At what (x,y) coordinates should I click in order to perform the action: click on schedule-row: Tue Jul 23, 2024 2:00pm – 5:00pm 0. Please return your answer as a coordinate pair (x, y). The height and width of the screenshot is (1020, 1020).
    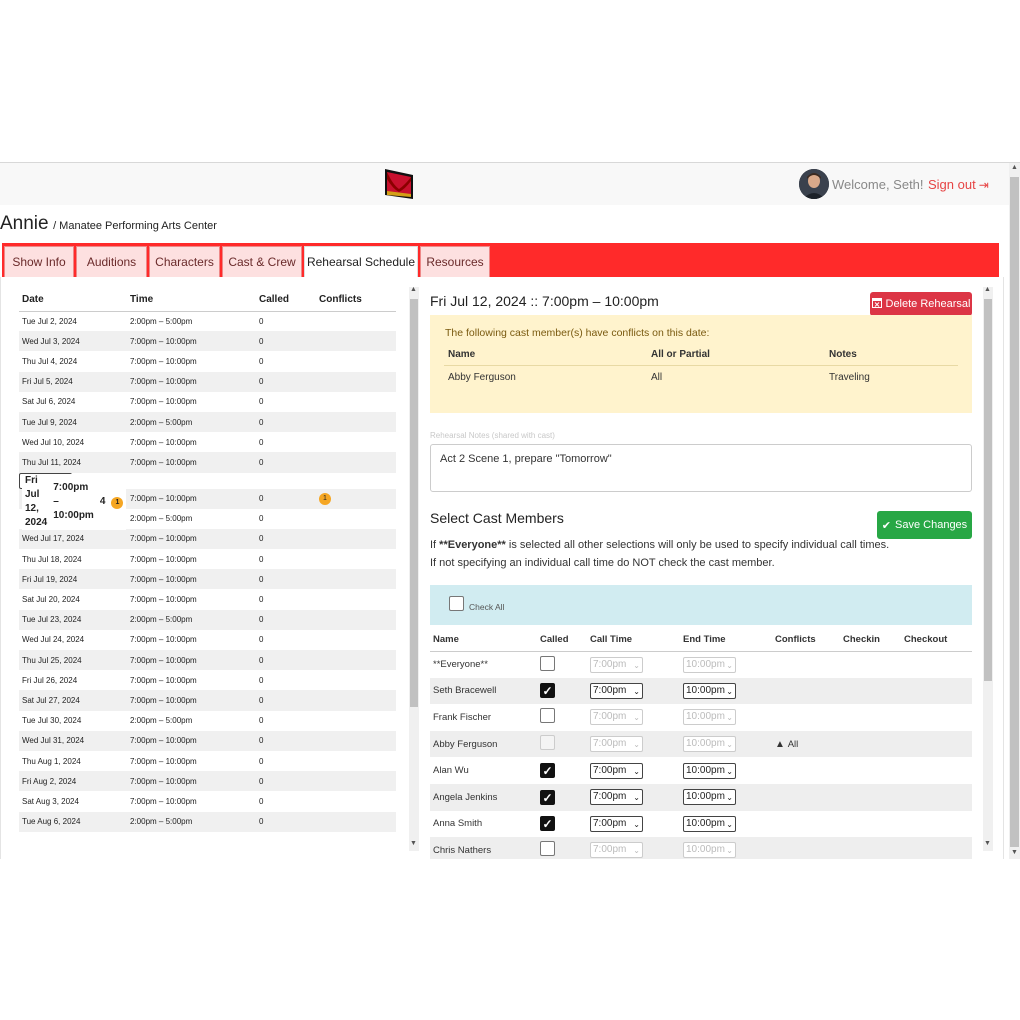
    Looking at the image, I should click on (207, 619).